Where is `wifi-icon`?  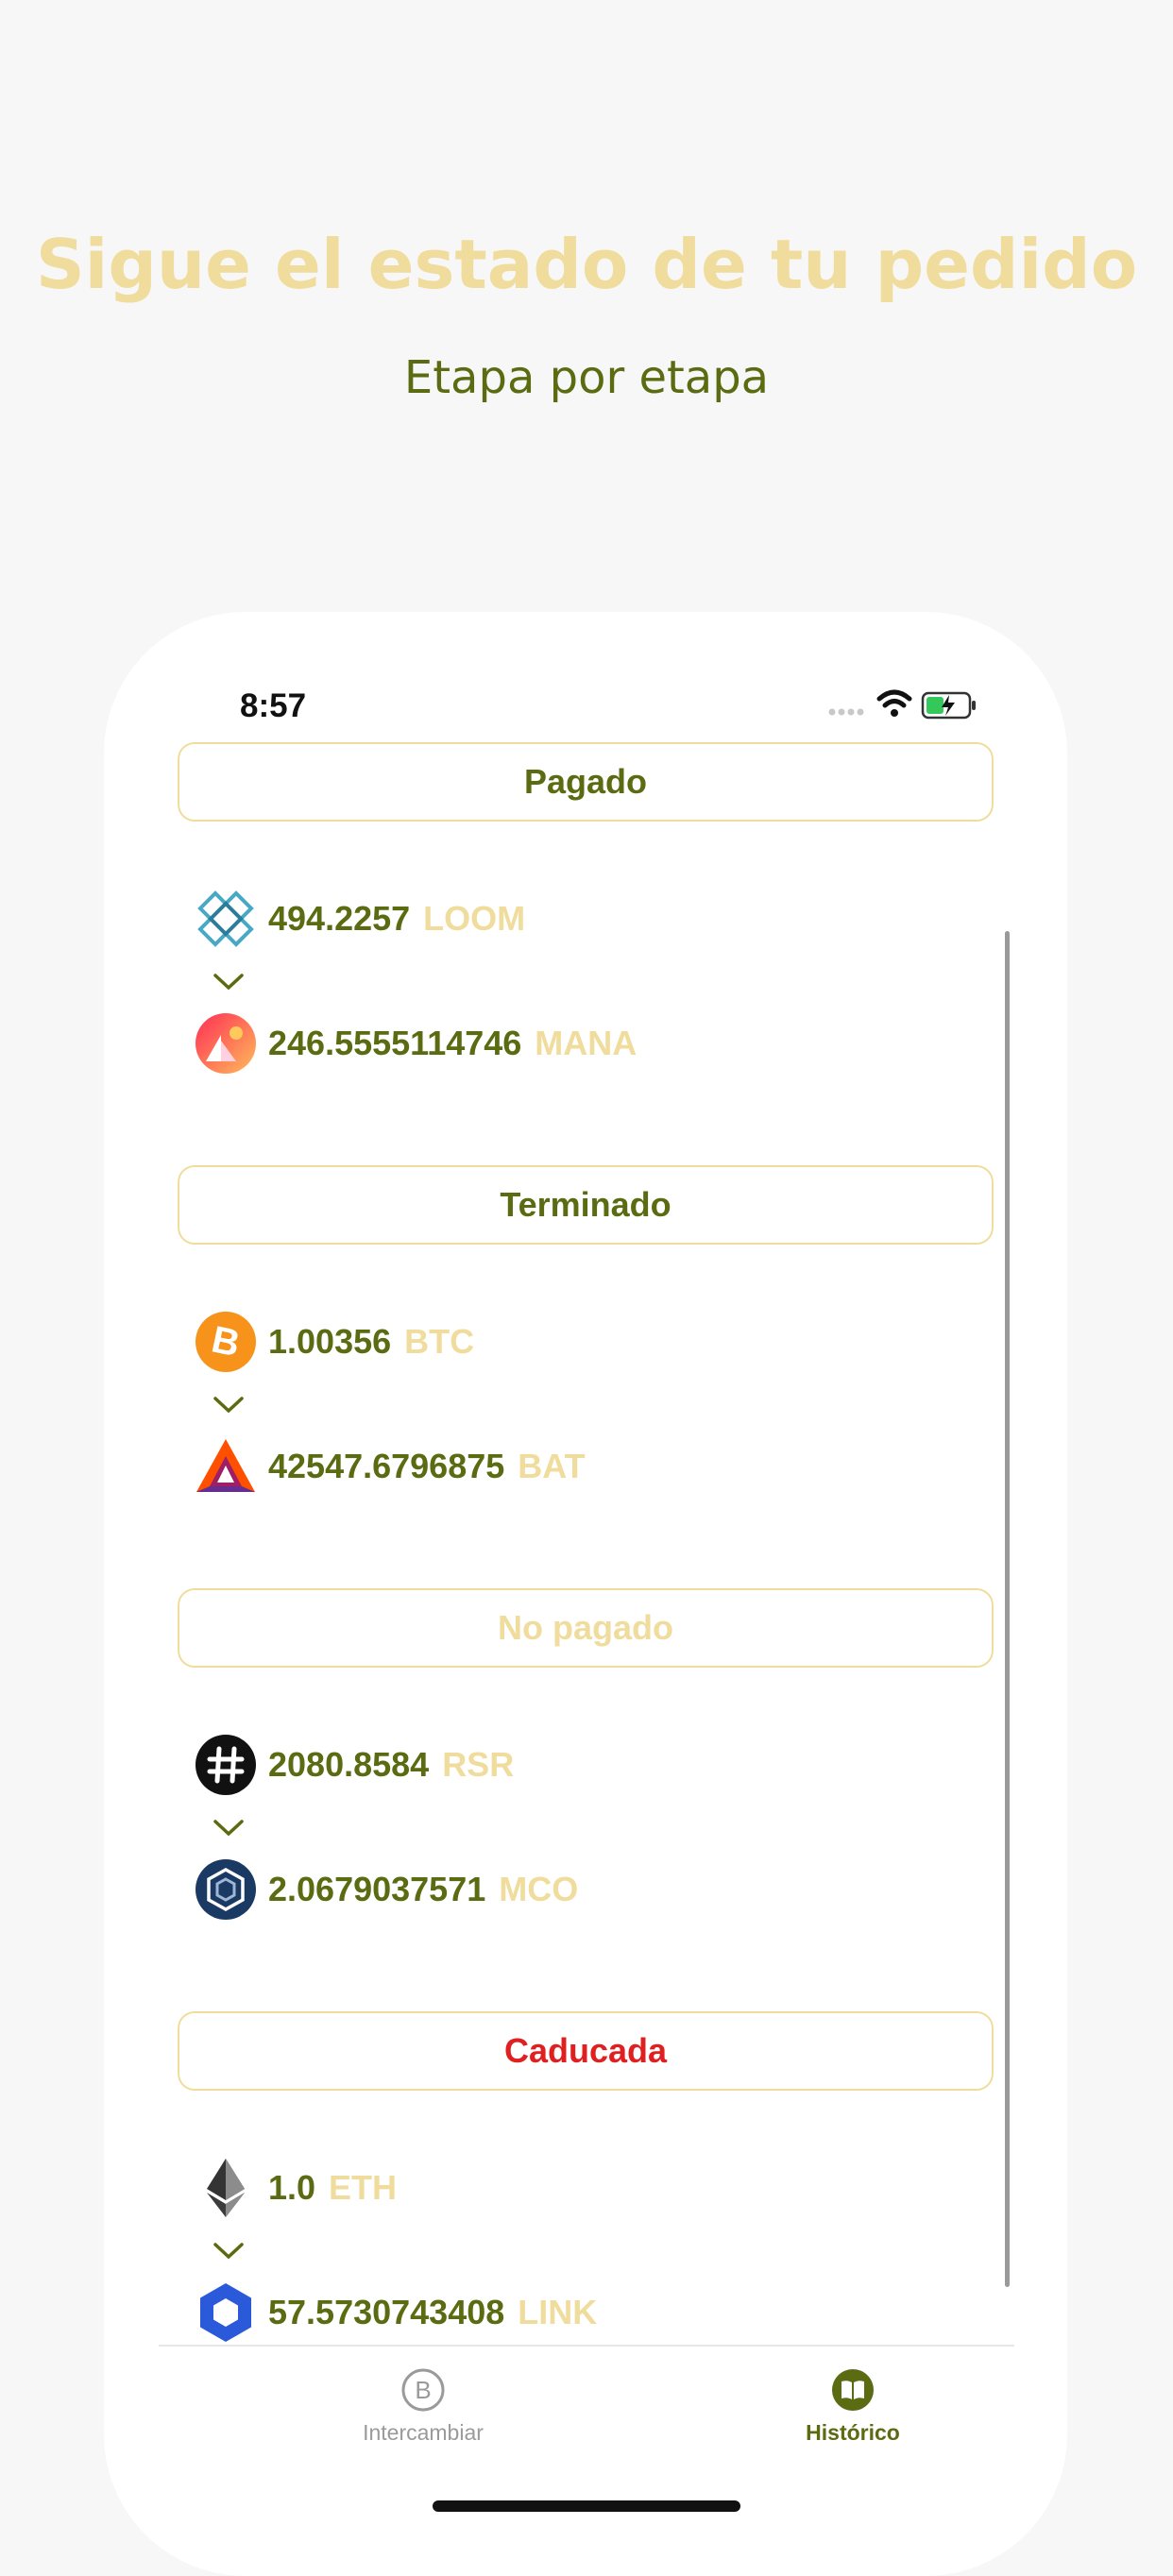 wifi-icon is located at coordinates (894, 703).